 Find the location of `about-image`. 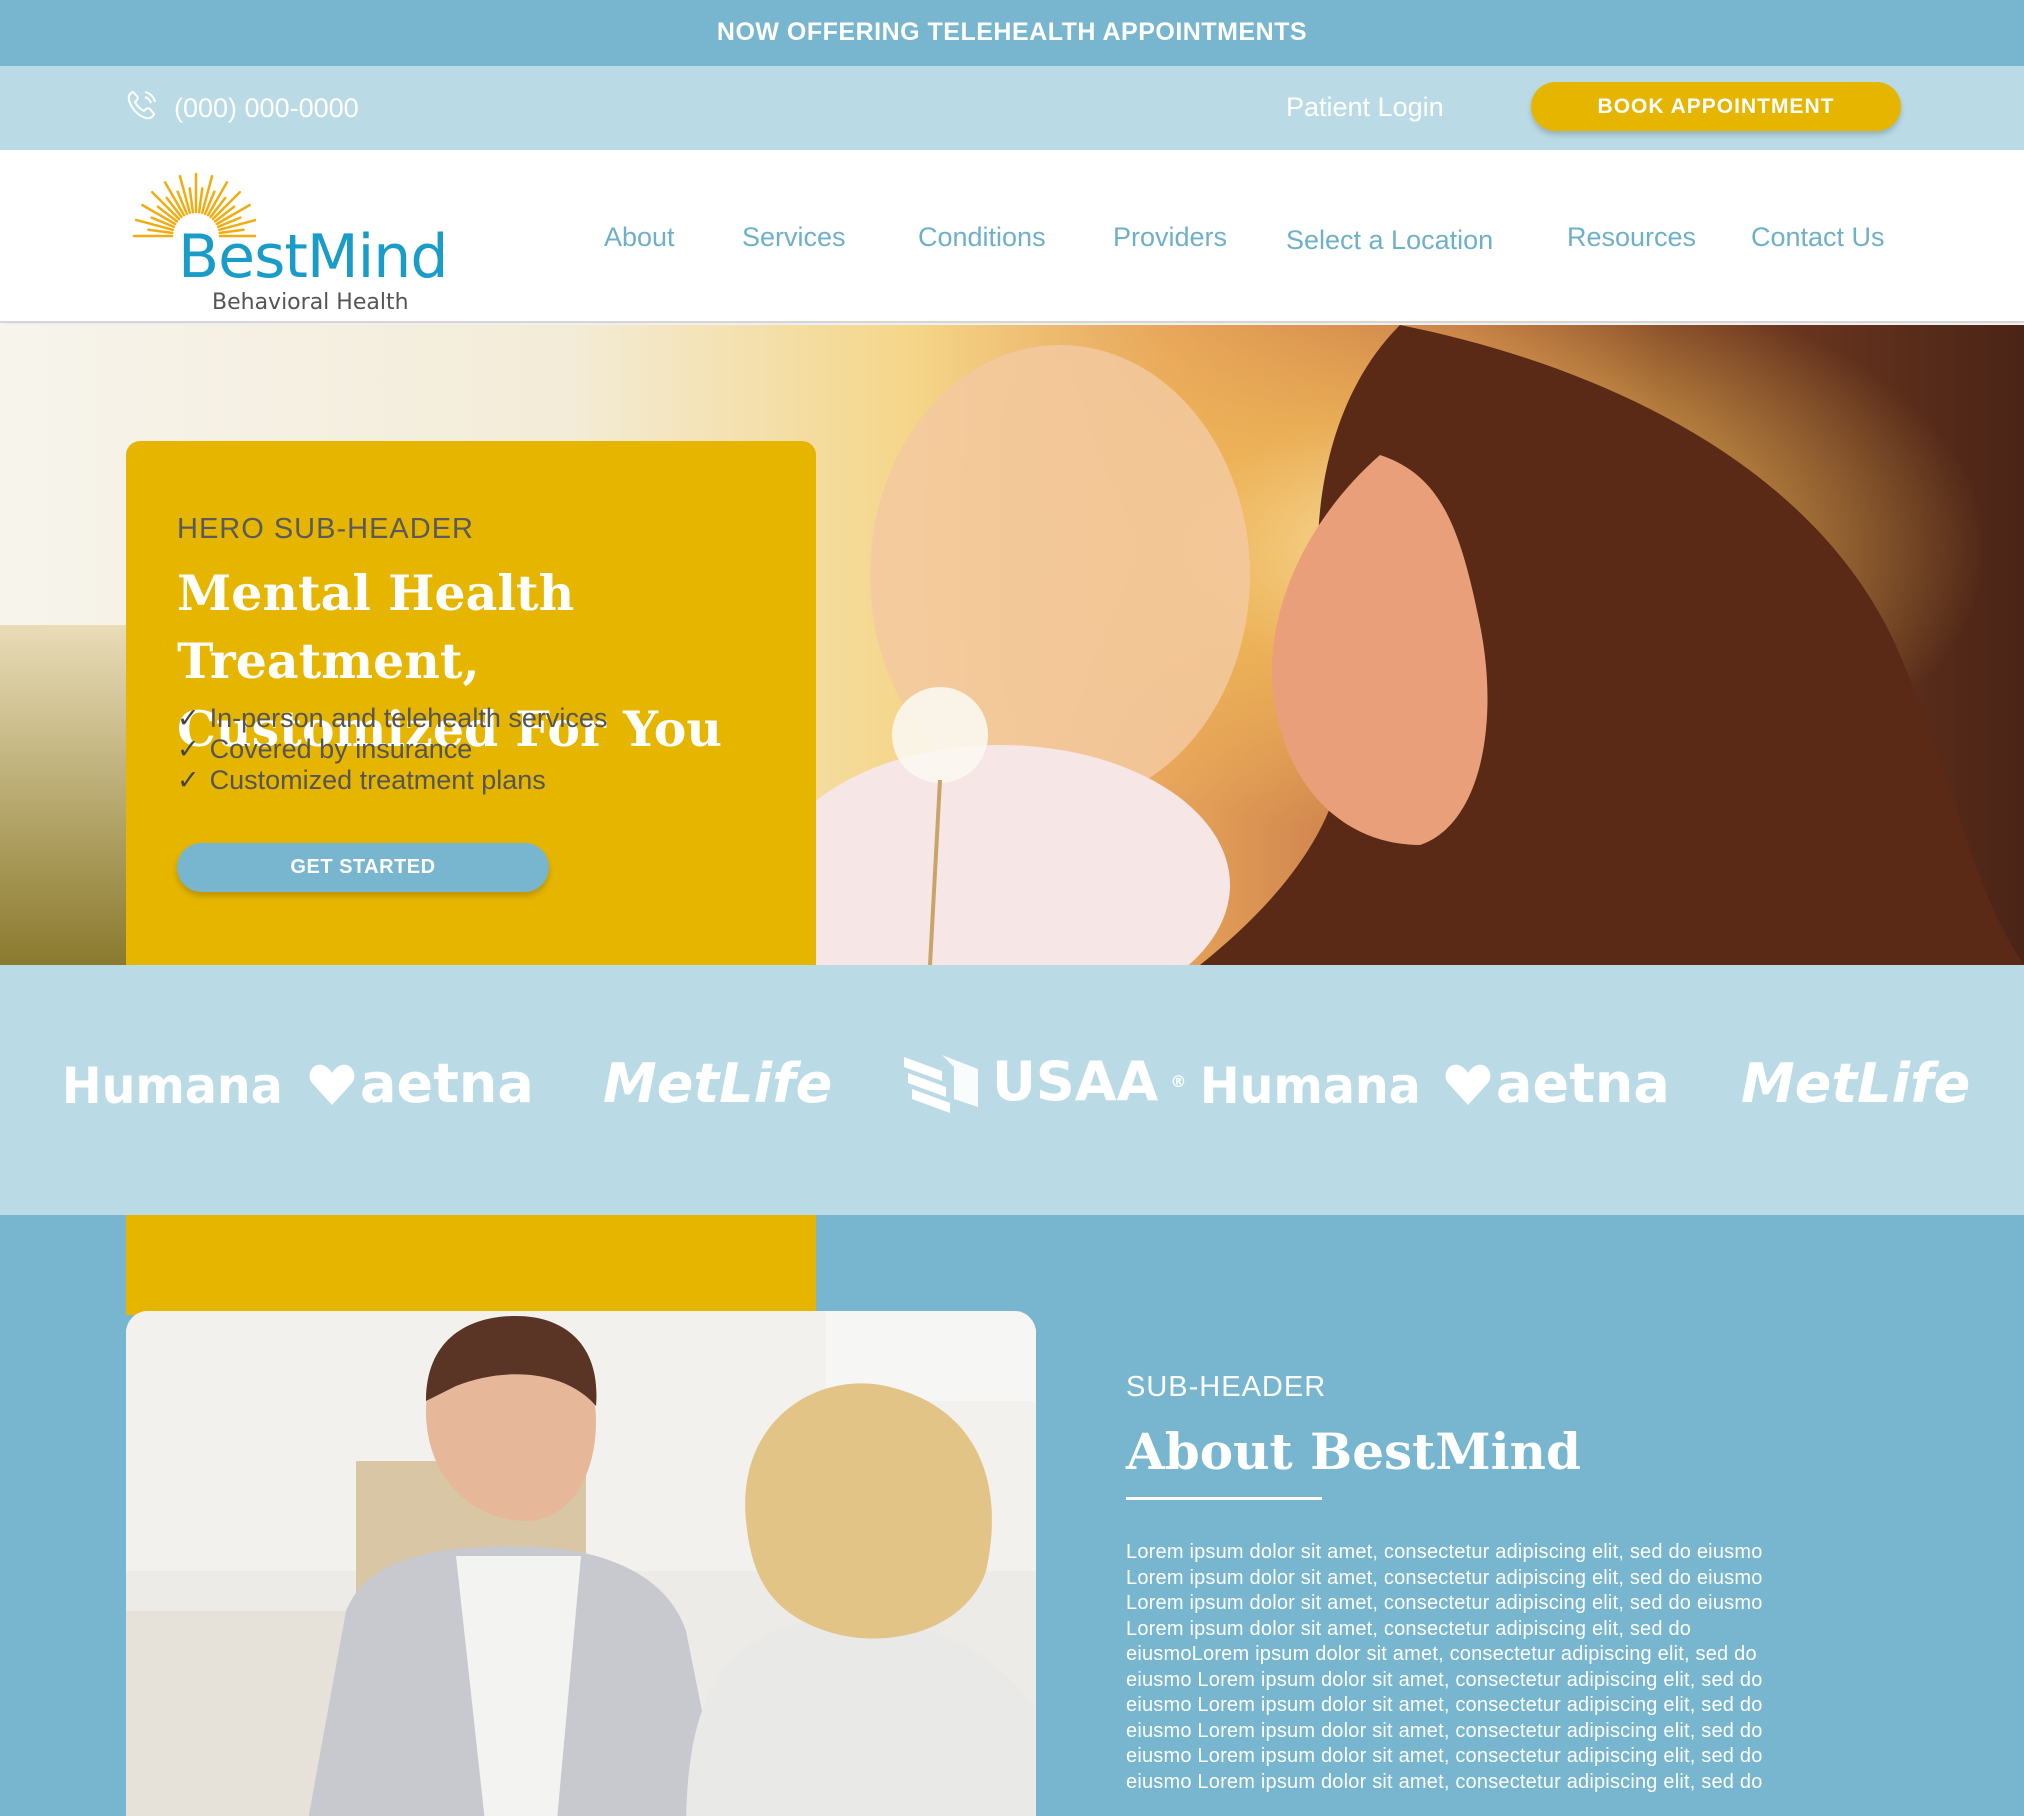

about-image is located at coordinates (581, 1563).